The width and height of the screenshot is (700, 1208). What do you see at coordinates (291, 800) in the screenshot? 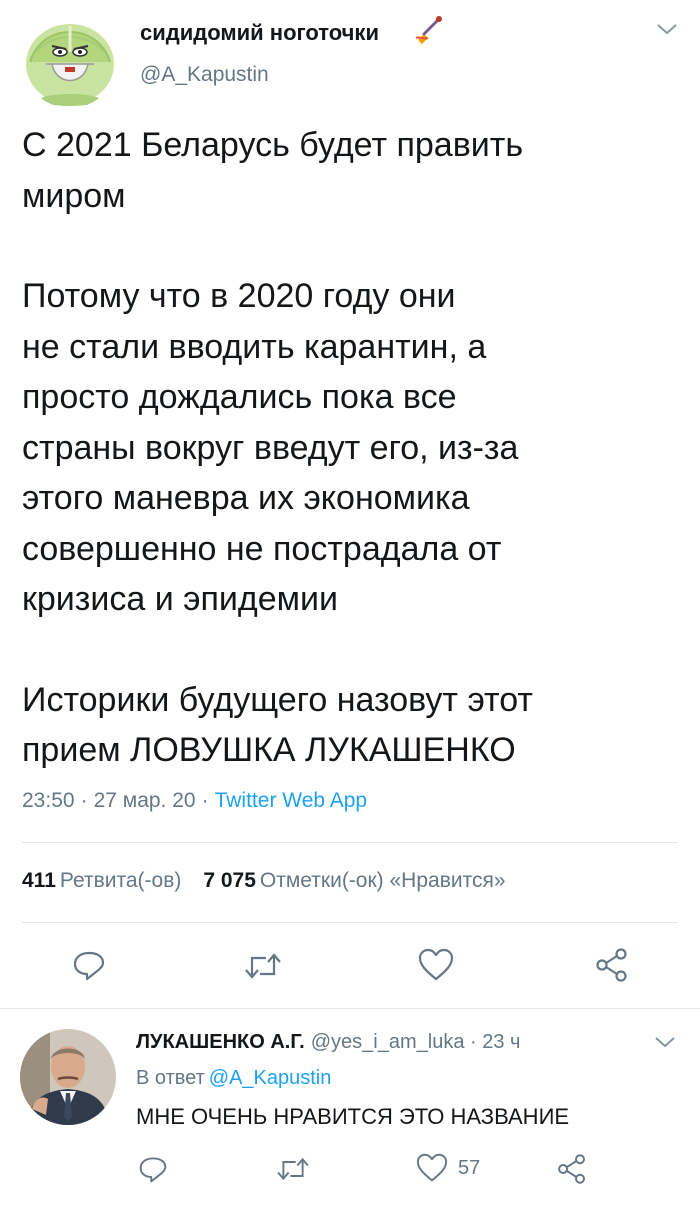
I see `tweet-source-link: Twitter Web App` at bounding box center [291, 800].